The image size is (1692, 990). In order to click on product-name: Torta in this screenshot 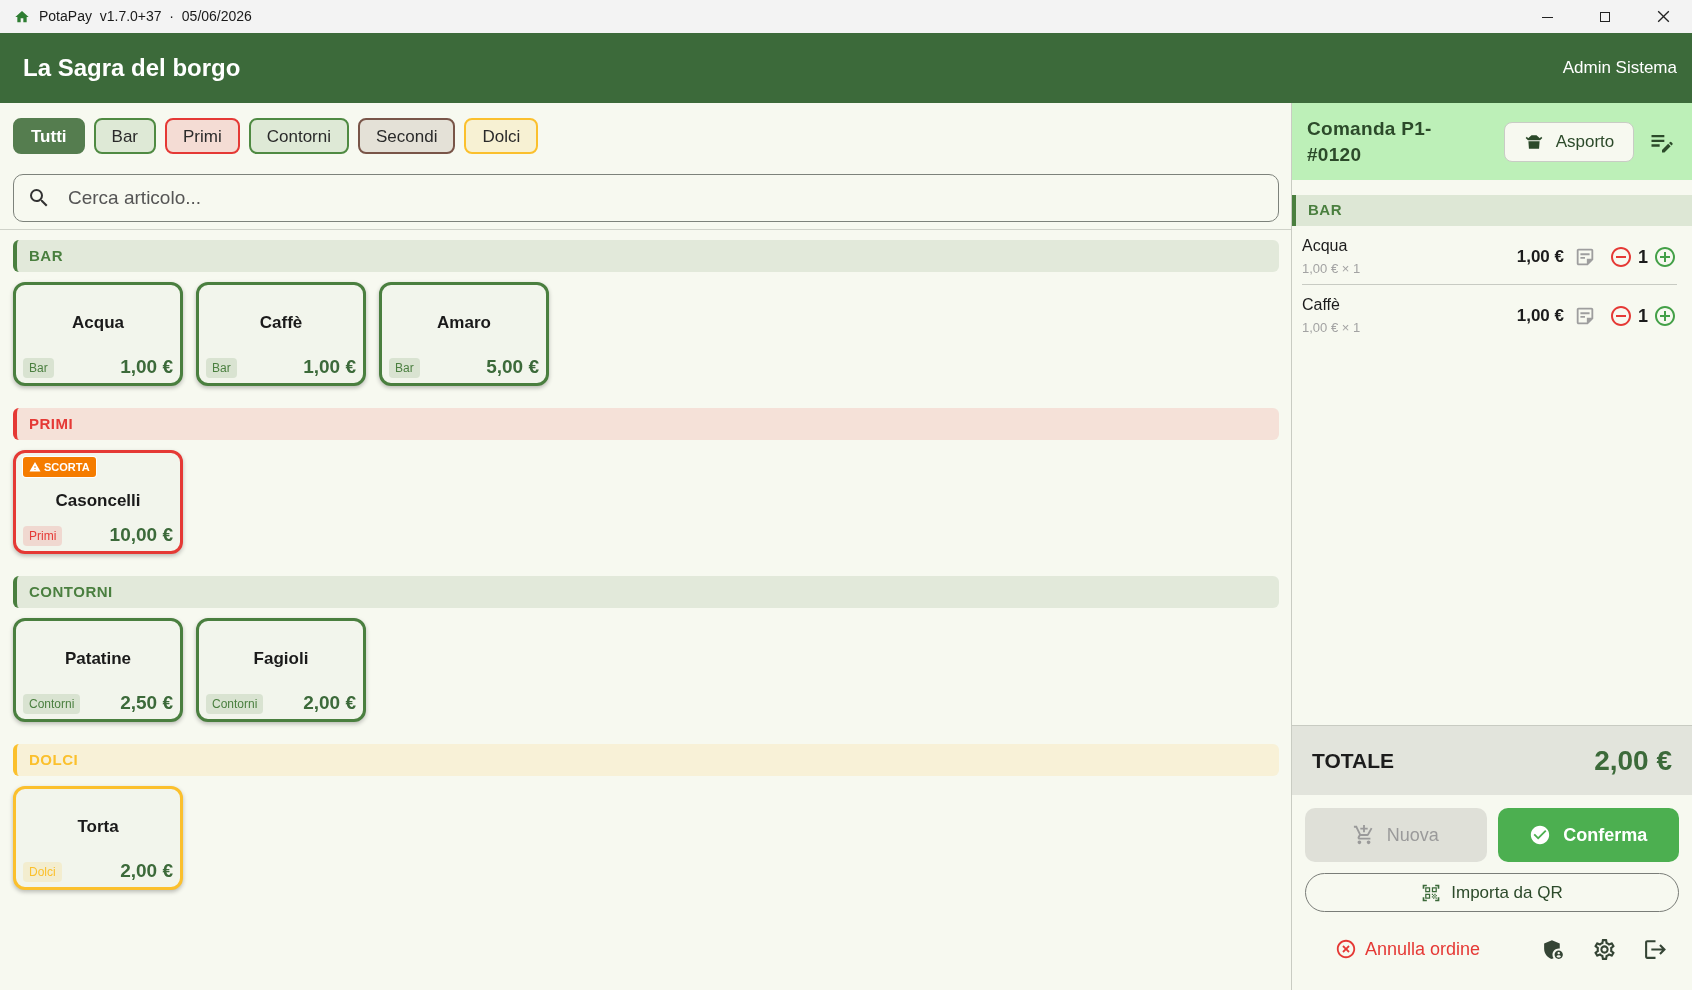, I will do `click(98, 826)`.